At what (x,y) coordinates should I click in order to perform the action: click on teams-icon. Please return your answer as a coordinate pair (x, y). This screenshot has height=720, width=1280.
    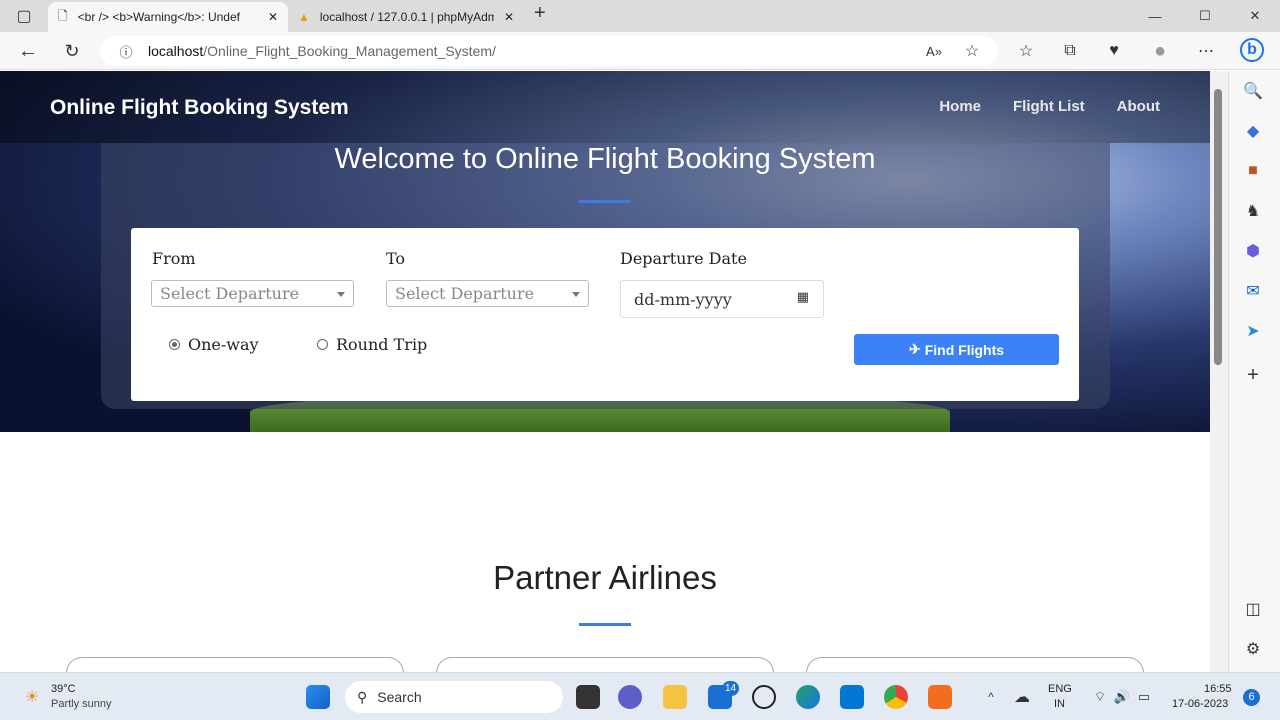
    Looking at the image, I should click on (630, 697).